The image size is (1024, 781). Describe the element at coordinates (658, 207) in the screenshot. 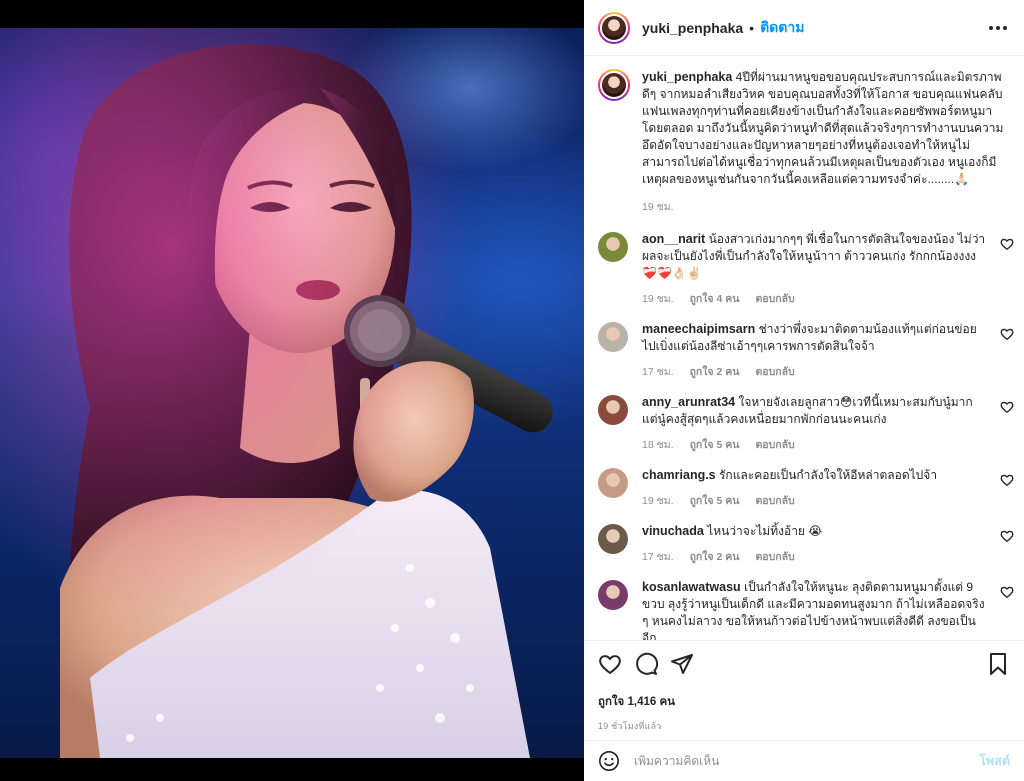

I see `caption-time: 19 ชม.` at that location.